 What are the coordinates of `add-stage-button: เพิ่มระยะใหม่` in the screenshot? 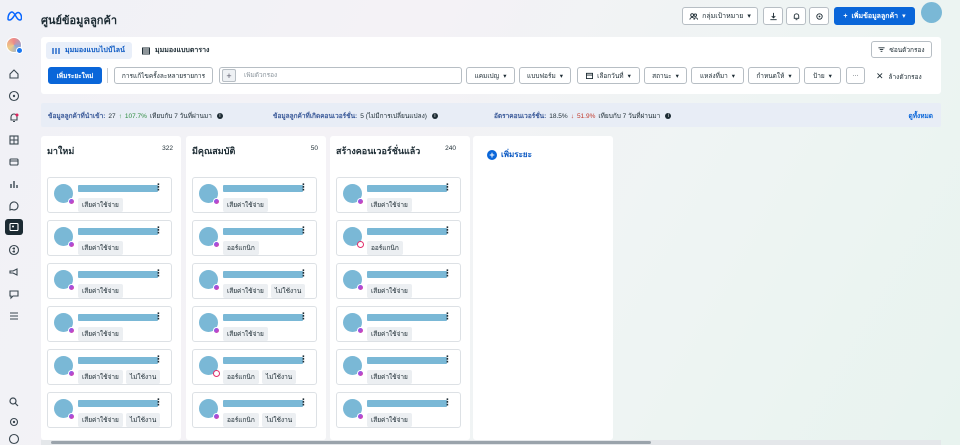 It's located at (75, 75).